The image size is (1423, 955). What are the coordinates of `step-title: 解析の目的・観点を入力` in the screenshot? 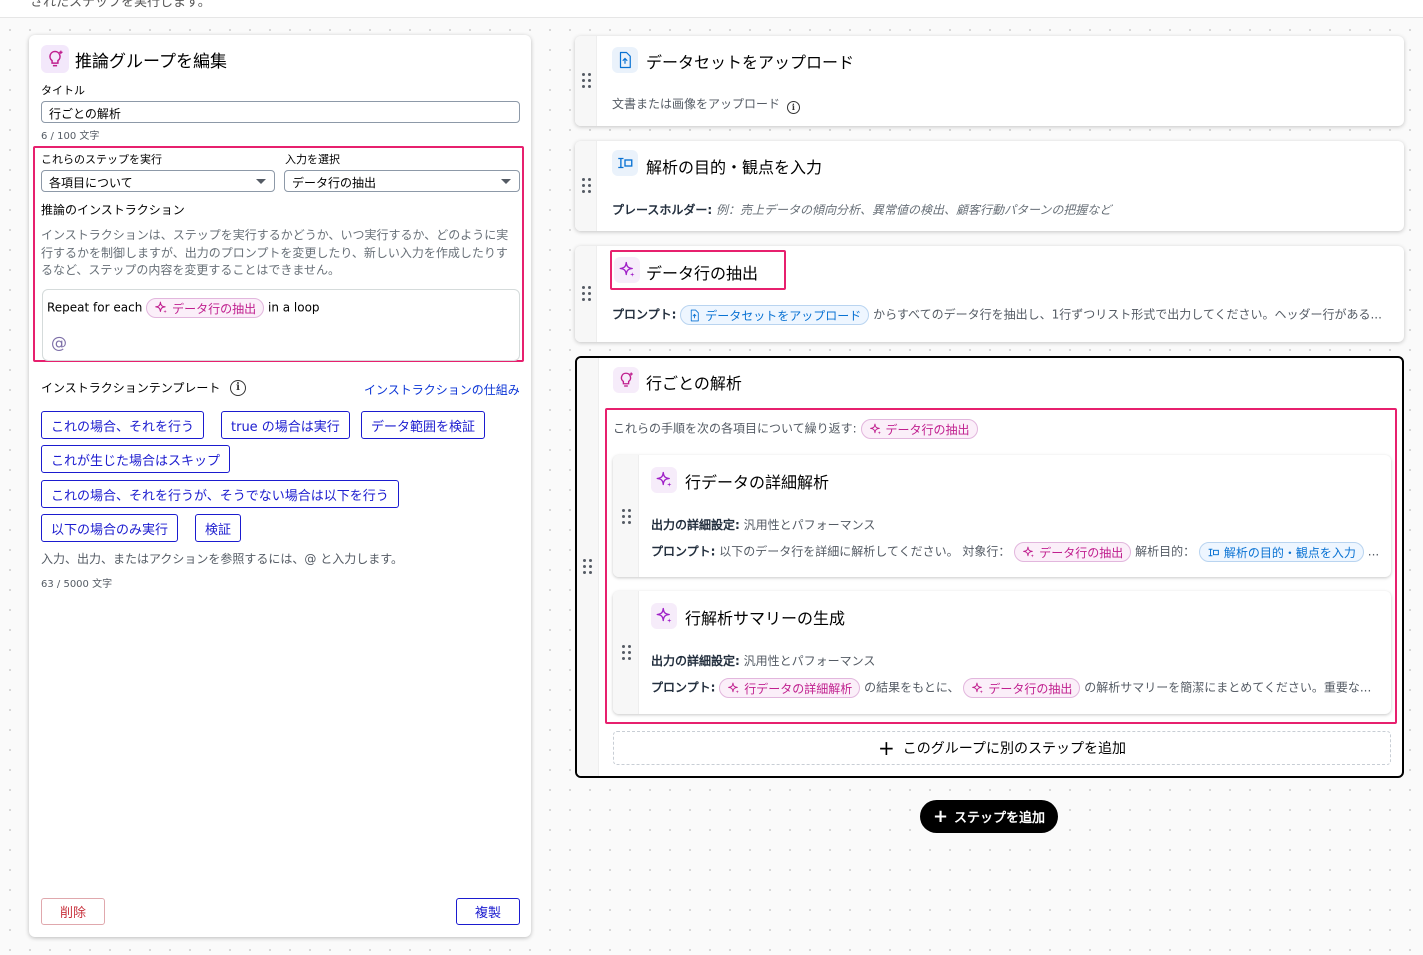 It's located at (734, 167).